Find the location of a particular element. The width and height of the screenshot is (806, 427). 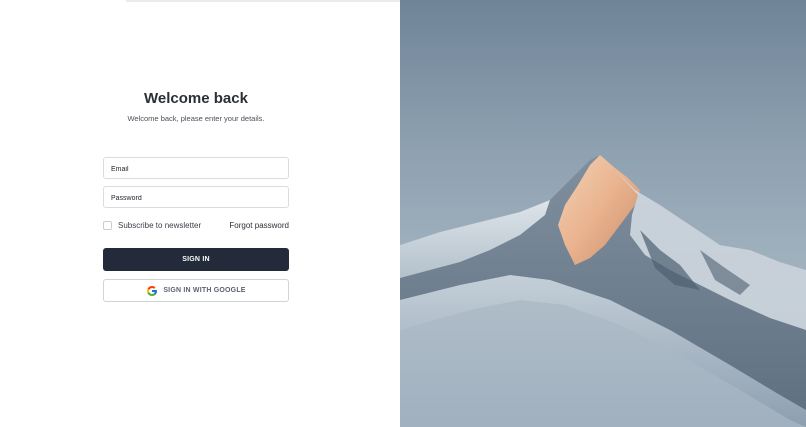

email-field is located at coordinates (196, 169).